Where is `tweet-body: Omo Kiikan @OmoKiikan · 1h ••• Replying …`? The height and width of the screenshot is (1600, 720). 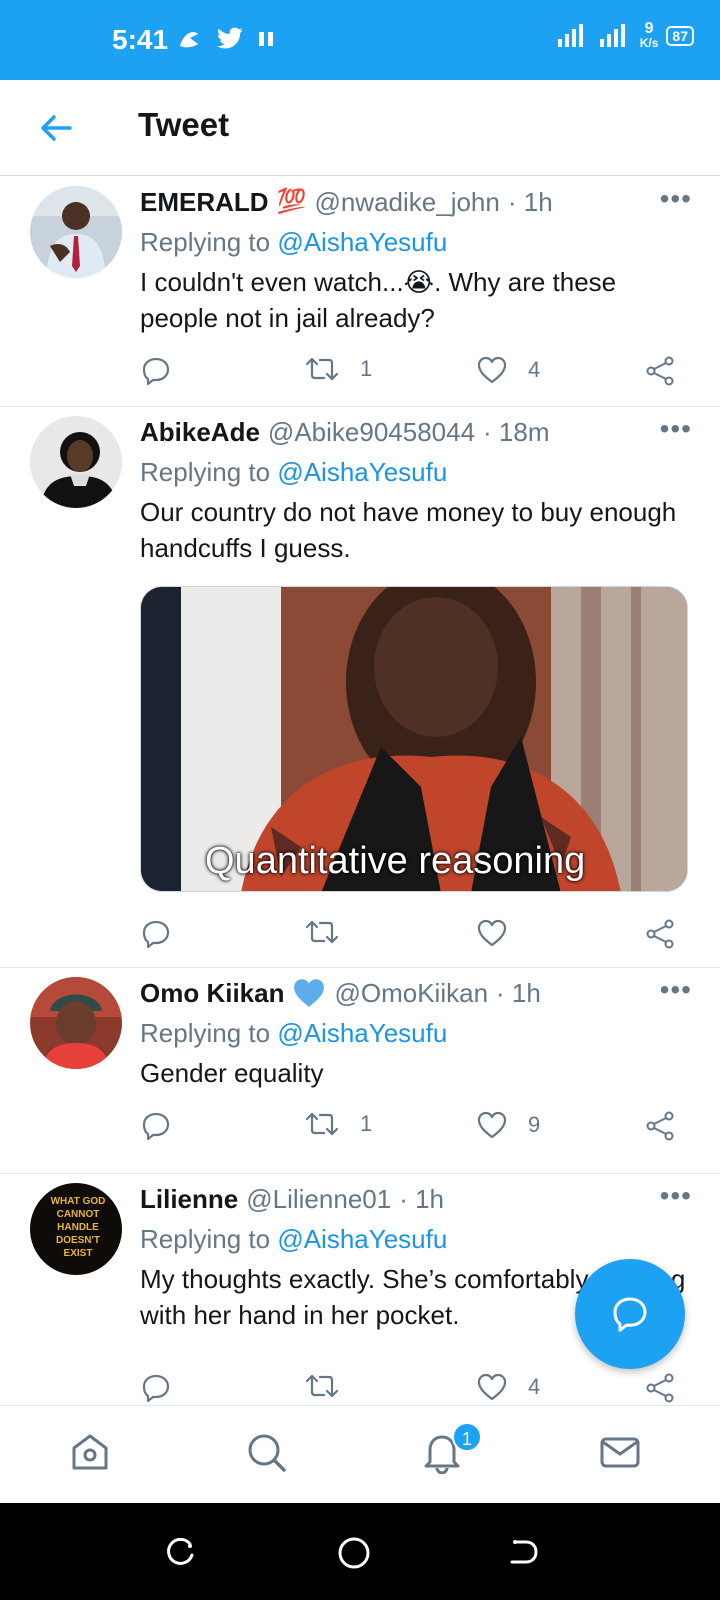
tweet-body: Omo Kiikan @OmoKiikan · 1h ••• Replying … is located at coordinates (416, 1033).